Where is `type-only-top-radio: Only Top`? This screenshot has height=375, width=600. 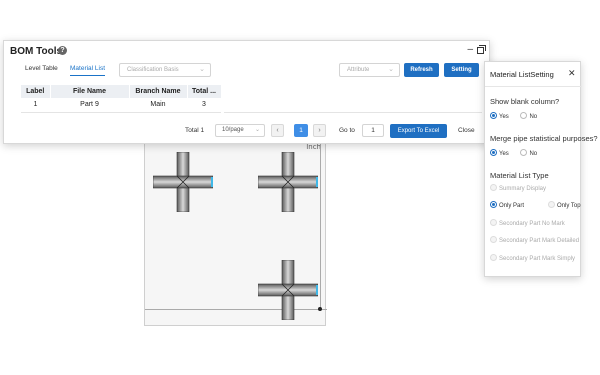 type-only-top-radio: Only Top is located at coordinates (564, 205).